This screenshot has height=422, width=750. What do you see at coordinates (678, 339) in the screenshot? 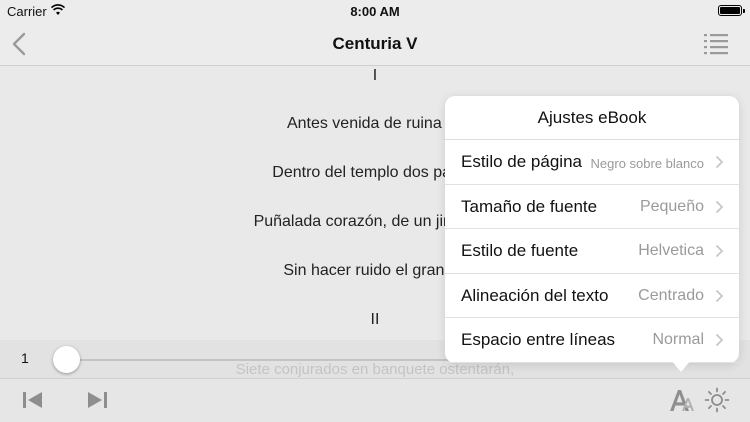
I see `setting-value: Normal` at bounding box center [678, 339].